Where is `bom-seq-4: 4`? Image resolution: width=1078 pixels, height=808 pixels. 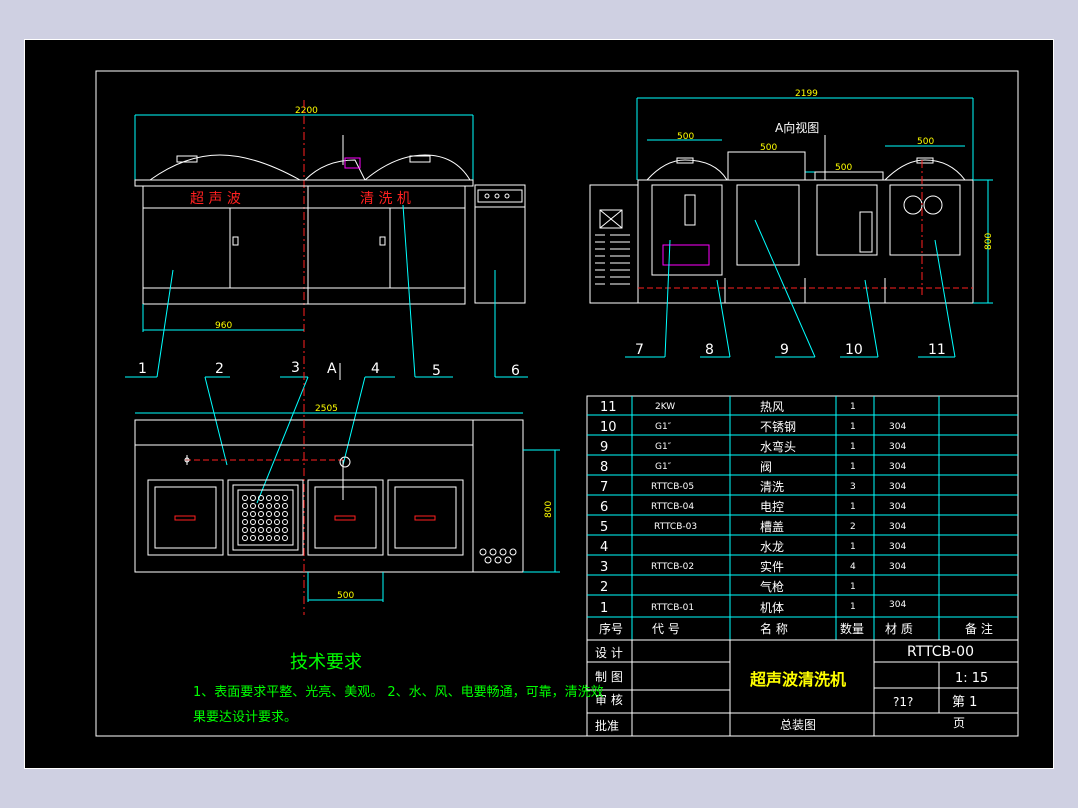
bom-seq-4: 4 is located at coordinates (604, 547).